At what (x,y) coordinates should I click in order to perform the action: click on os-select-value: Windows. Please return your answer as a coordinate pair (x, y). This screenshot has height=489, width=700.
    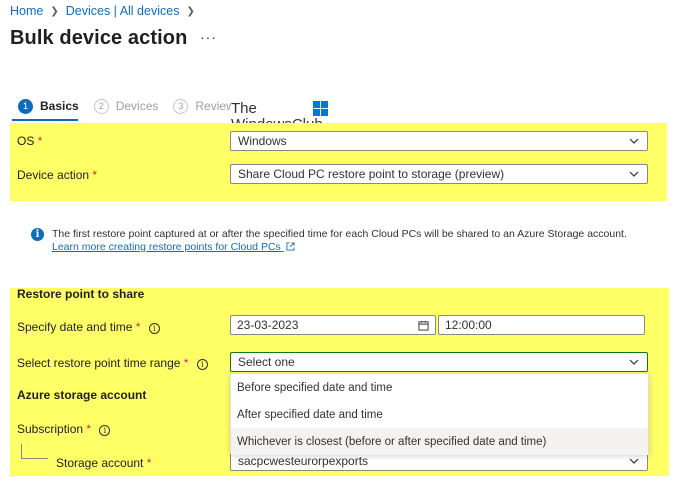
    Looking at the image, I should click on (262, 141).